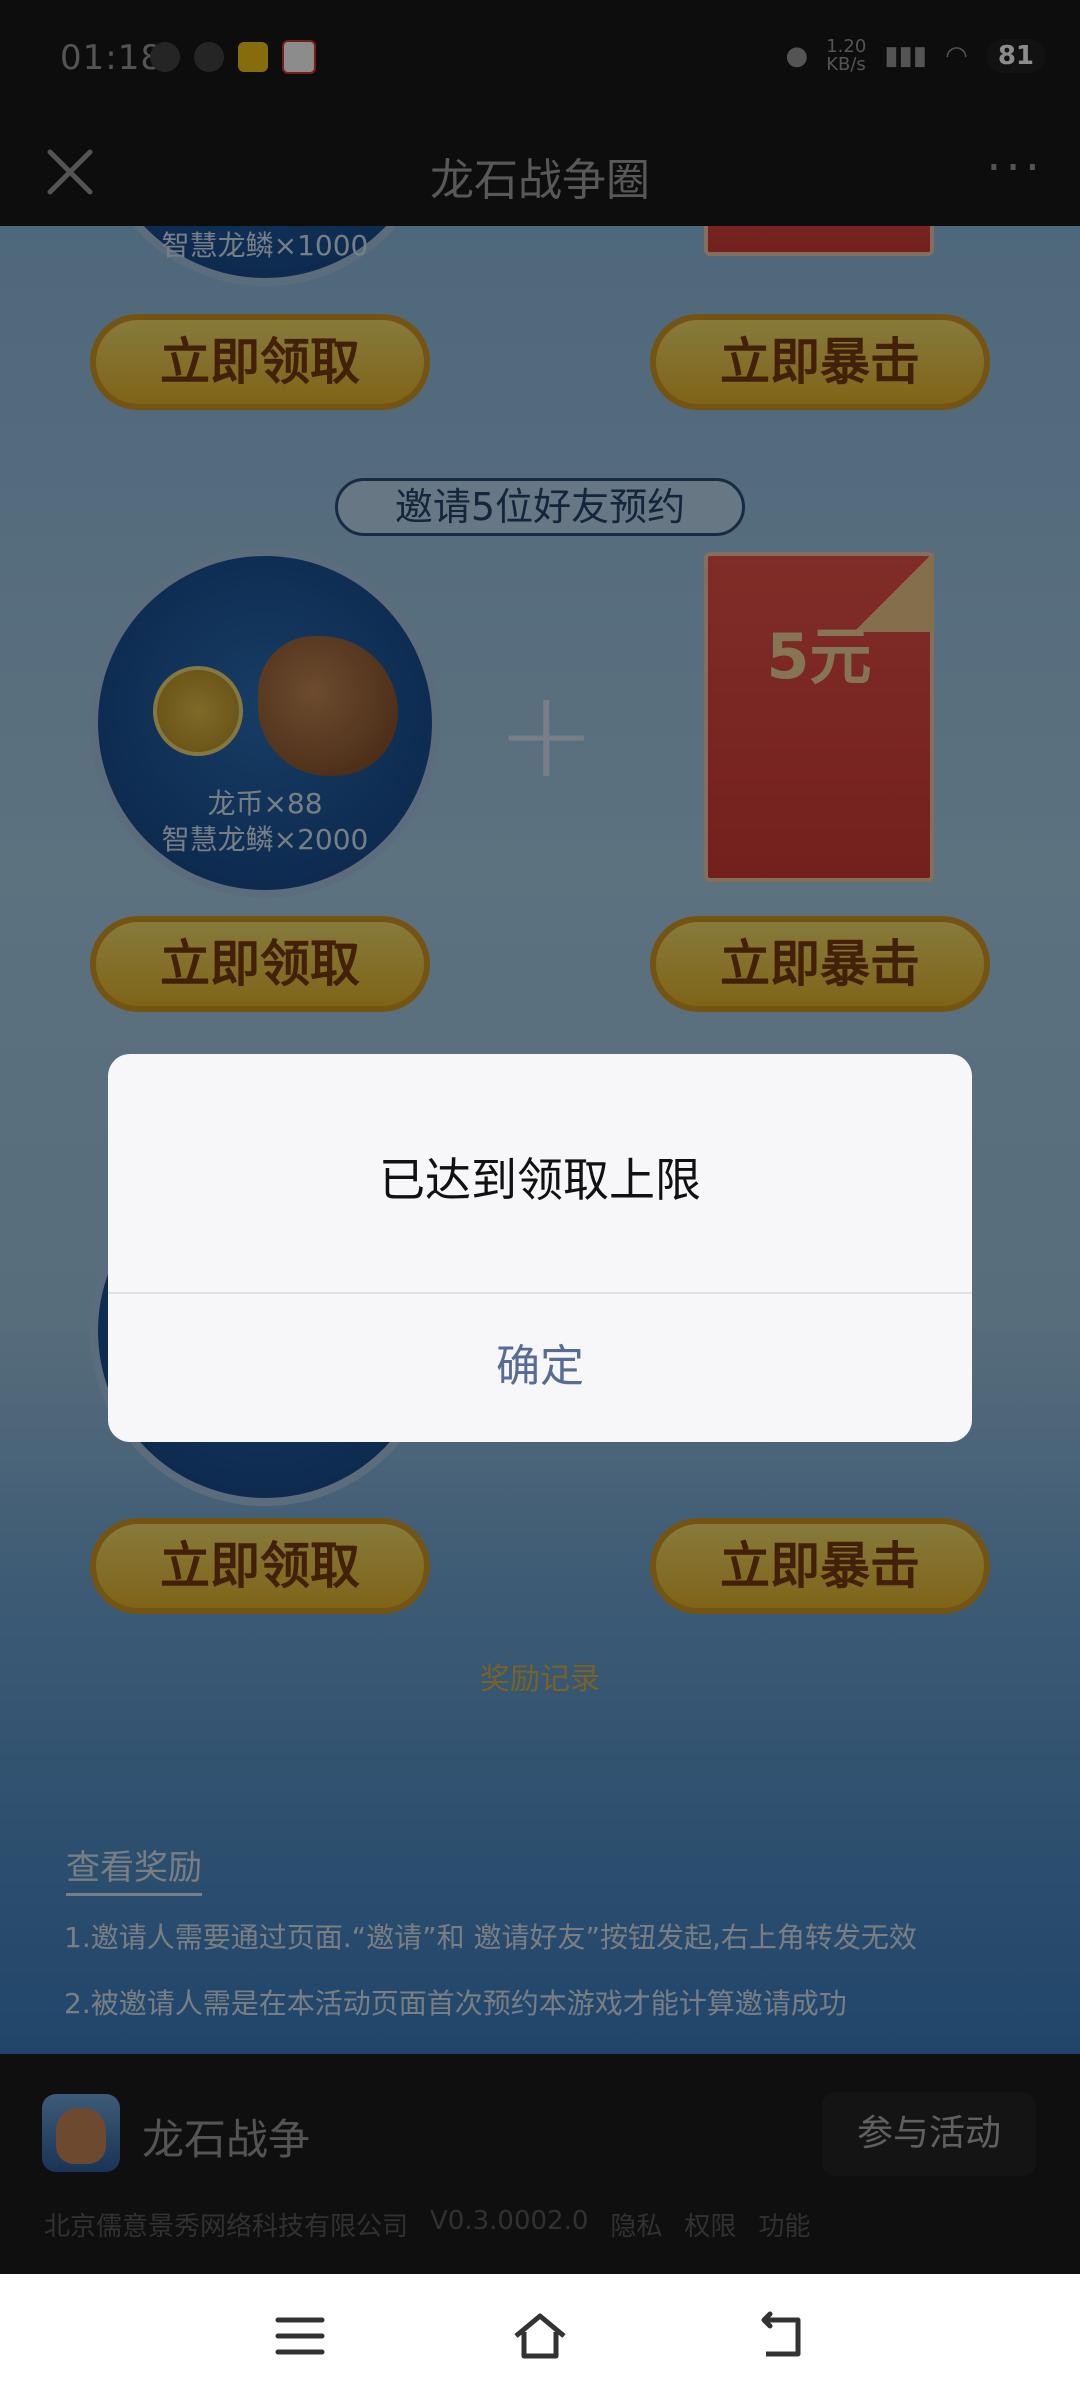 This screenshot has width=1080, height=2400. What do you see at coordinates (540, 1367) in the screenshot?
I see `confirm-button: 确定` at bounding box center [540, 1367].